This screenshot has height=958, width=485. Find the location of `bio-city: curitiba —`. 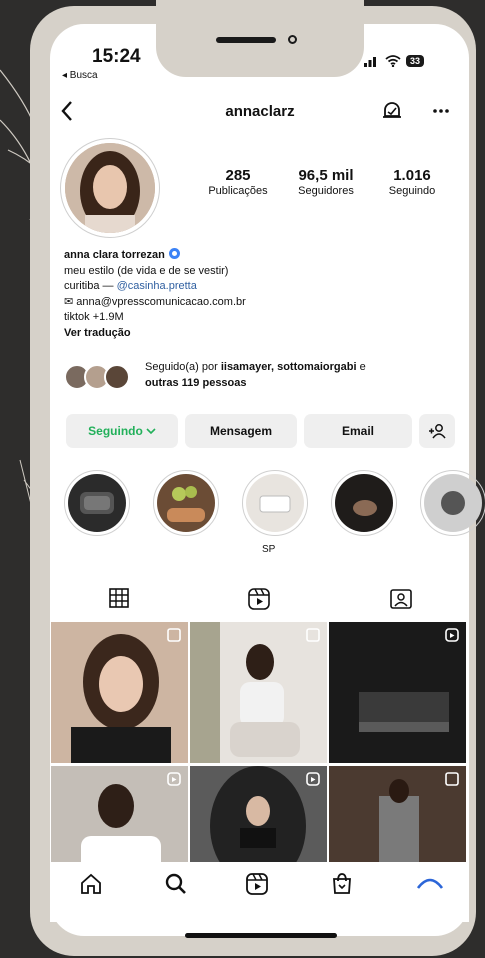

bio-city: curitiba — is located at coordinates (90, 286).